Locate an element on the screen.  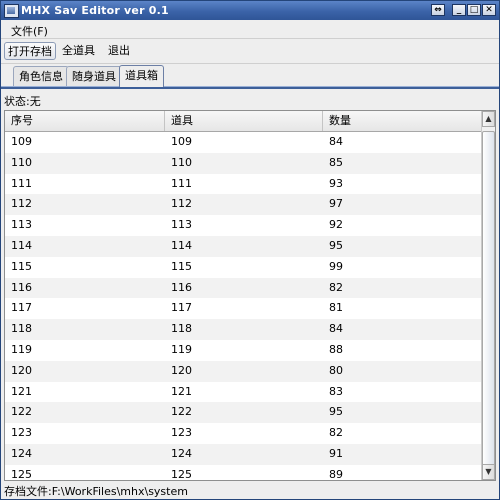
cell-quantity: 88 is located at coordinates (336, 349).